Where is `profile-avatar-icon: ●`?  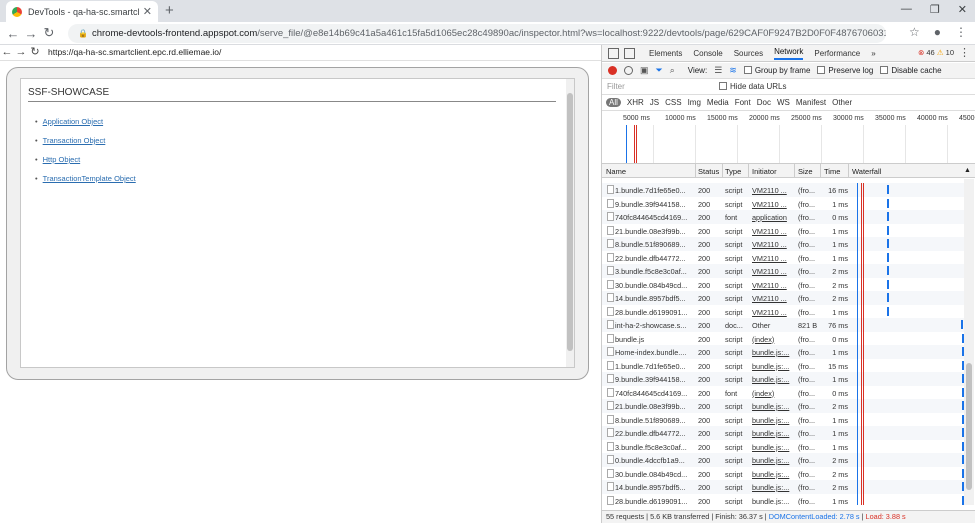 profile-avatar-icon: ● is located at coordinates (937, 32).